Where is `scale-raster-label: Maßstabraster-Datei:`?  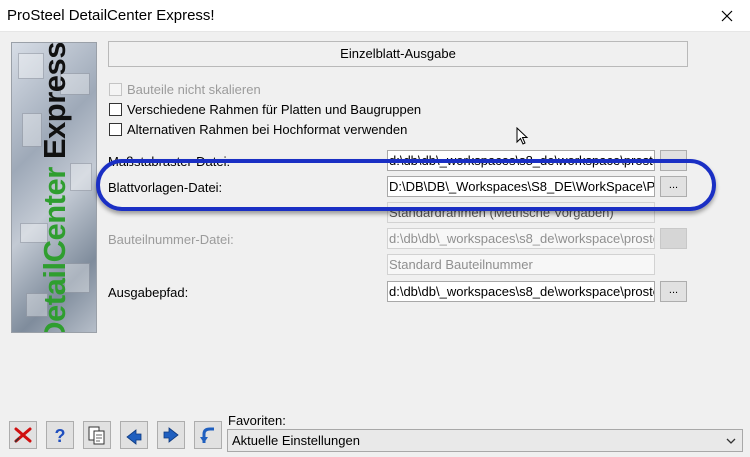 scale-raster-label: Maßstabraster-Datei: is located at coordinates (169, 161).